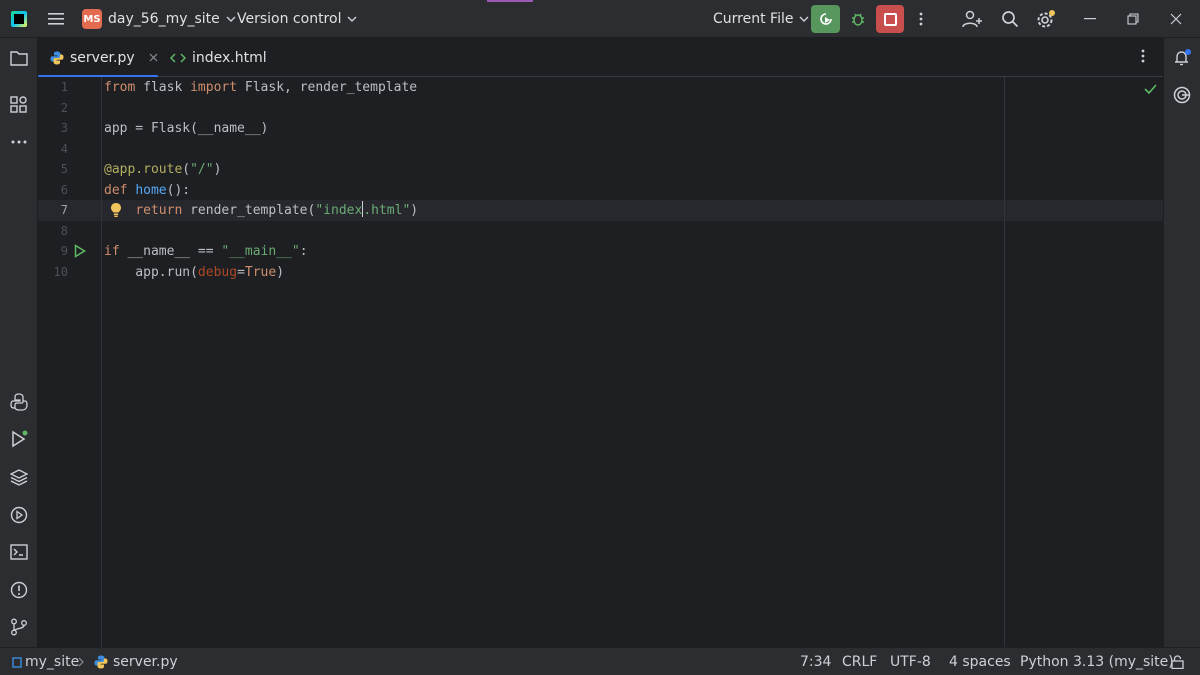 The width and height of the screenshot is (1200, 675). What do you see at coordinates (64, 108) in the screenshot?
I see `line-number: 2` at bounding box center [64, 108].